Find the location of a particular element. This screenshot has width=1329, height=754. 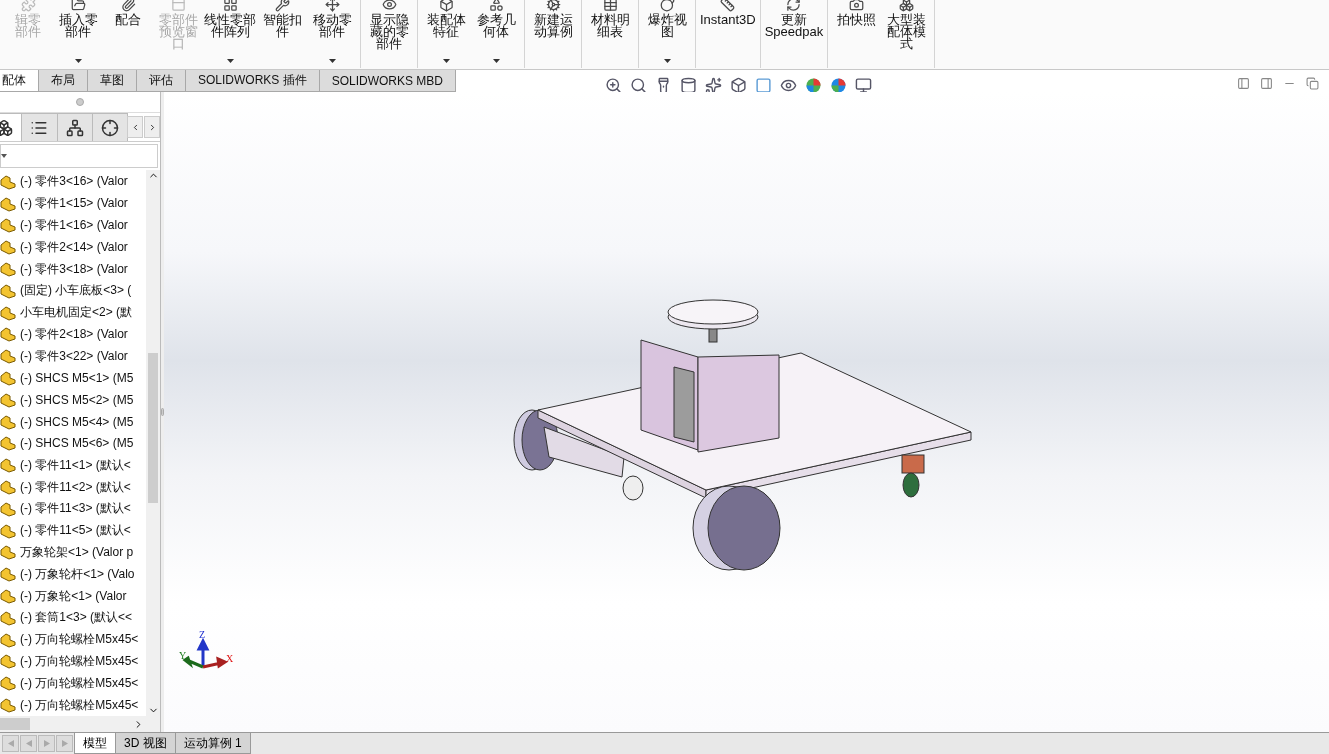

ribbon-button: Instant3D is located at coordinates (728, 34).